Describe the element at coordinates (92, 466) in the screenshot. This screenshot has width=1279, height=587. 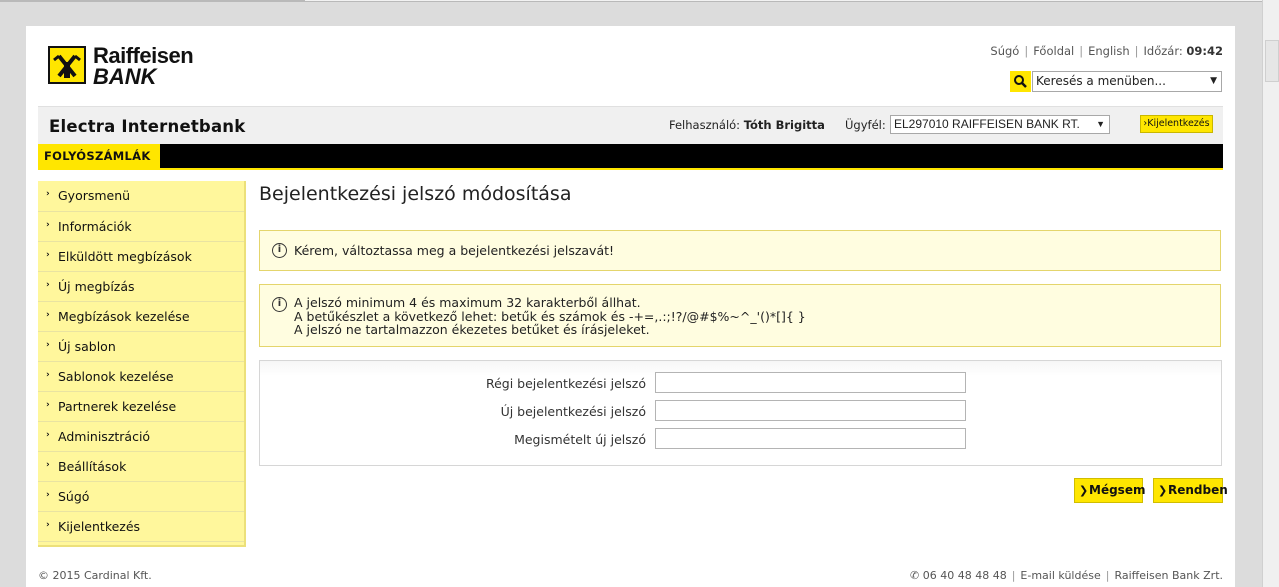
I see `sidebar-item-label: Beállítások` at that location.